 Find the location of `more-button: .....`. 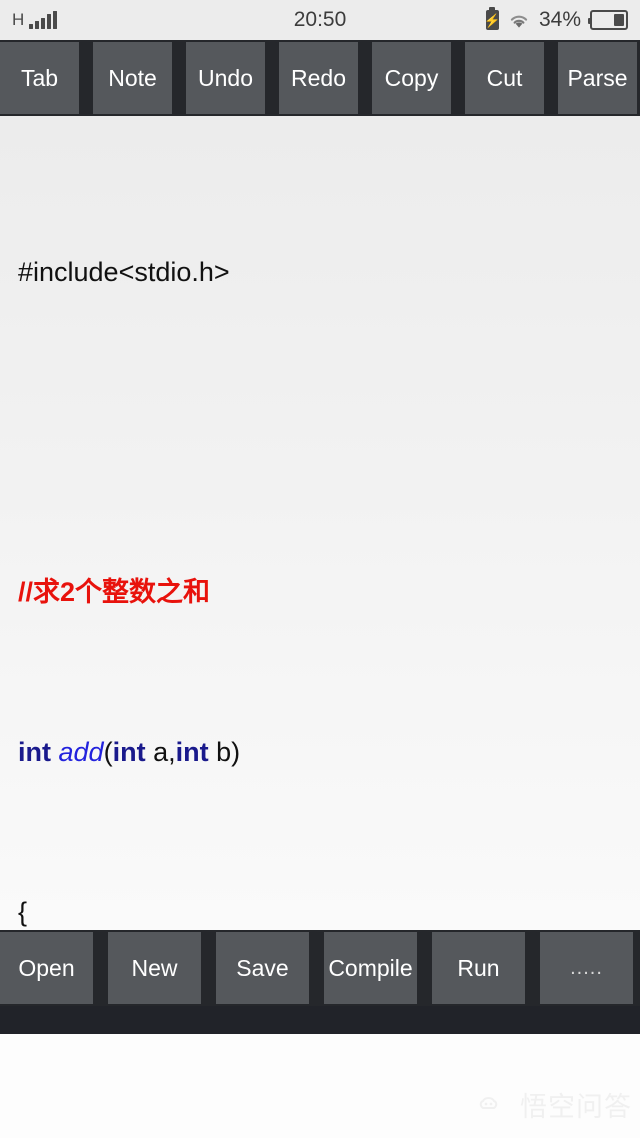

more-button: ..... is located at coordinates (586, 968).